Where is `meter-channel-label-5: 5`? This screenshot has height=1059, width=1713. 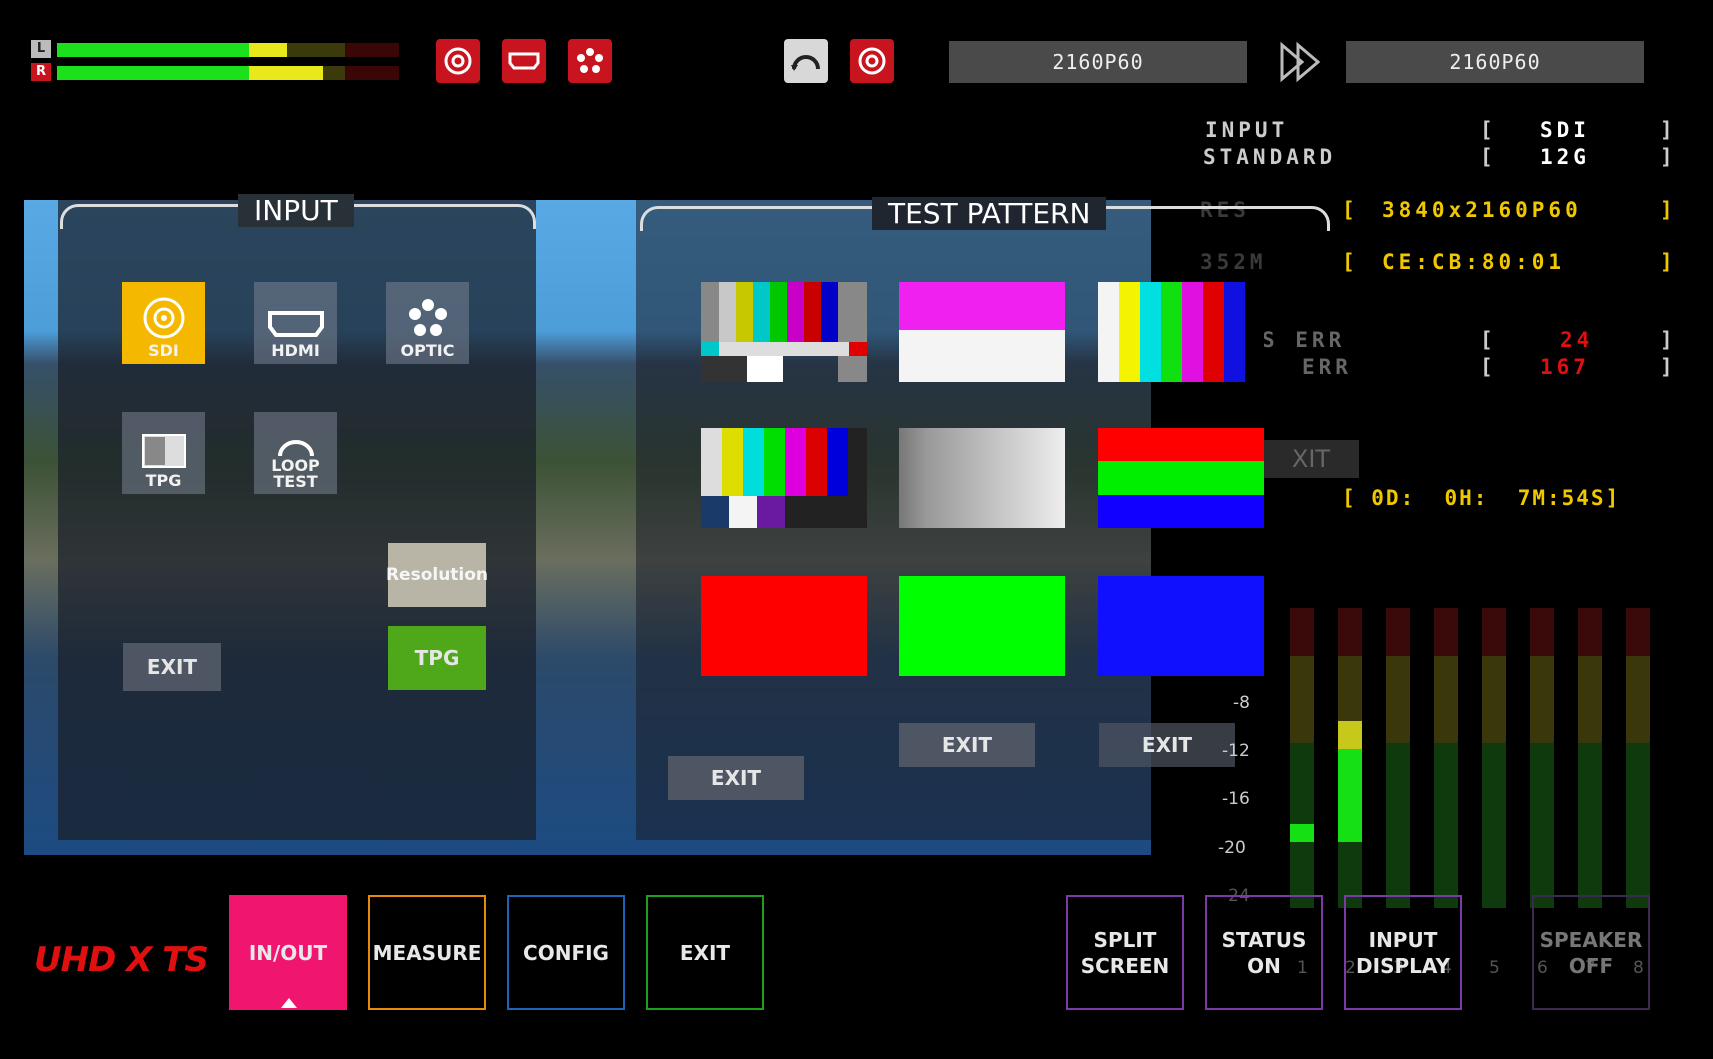
meter-channel-label-5: 5 is located at coordinates (1494, 968).